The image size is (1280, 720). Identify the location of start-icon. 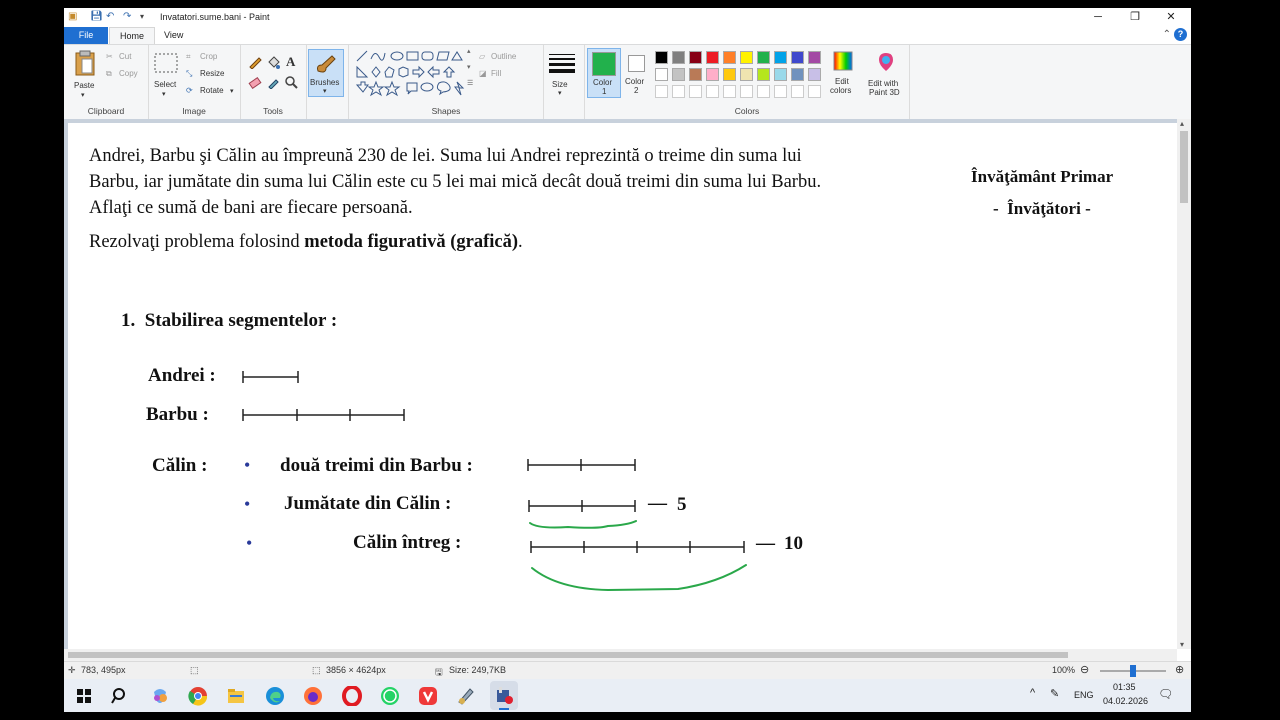
(84, 696).